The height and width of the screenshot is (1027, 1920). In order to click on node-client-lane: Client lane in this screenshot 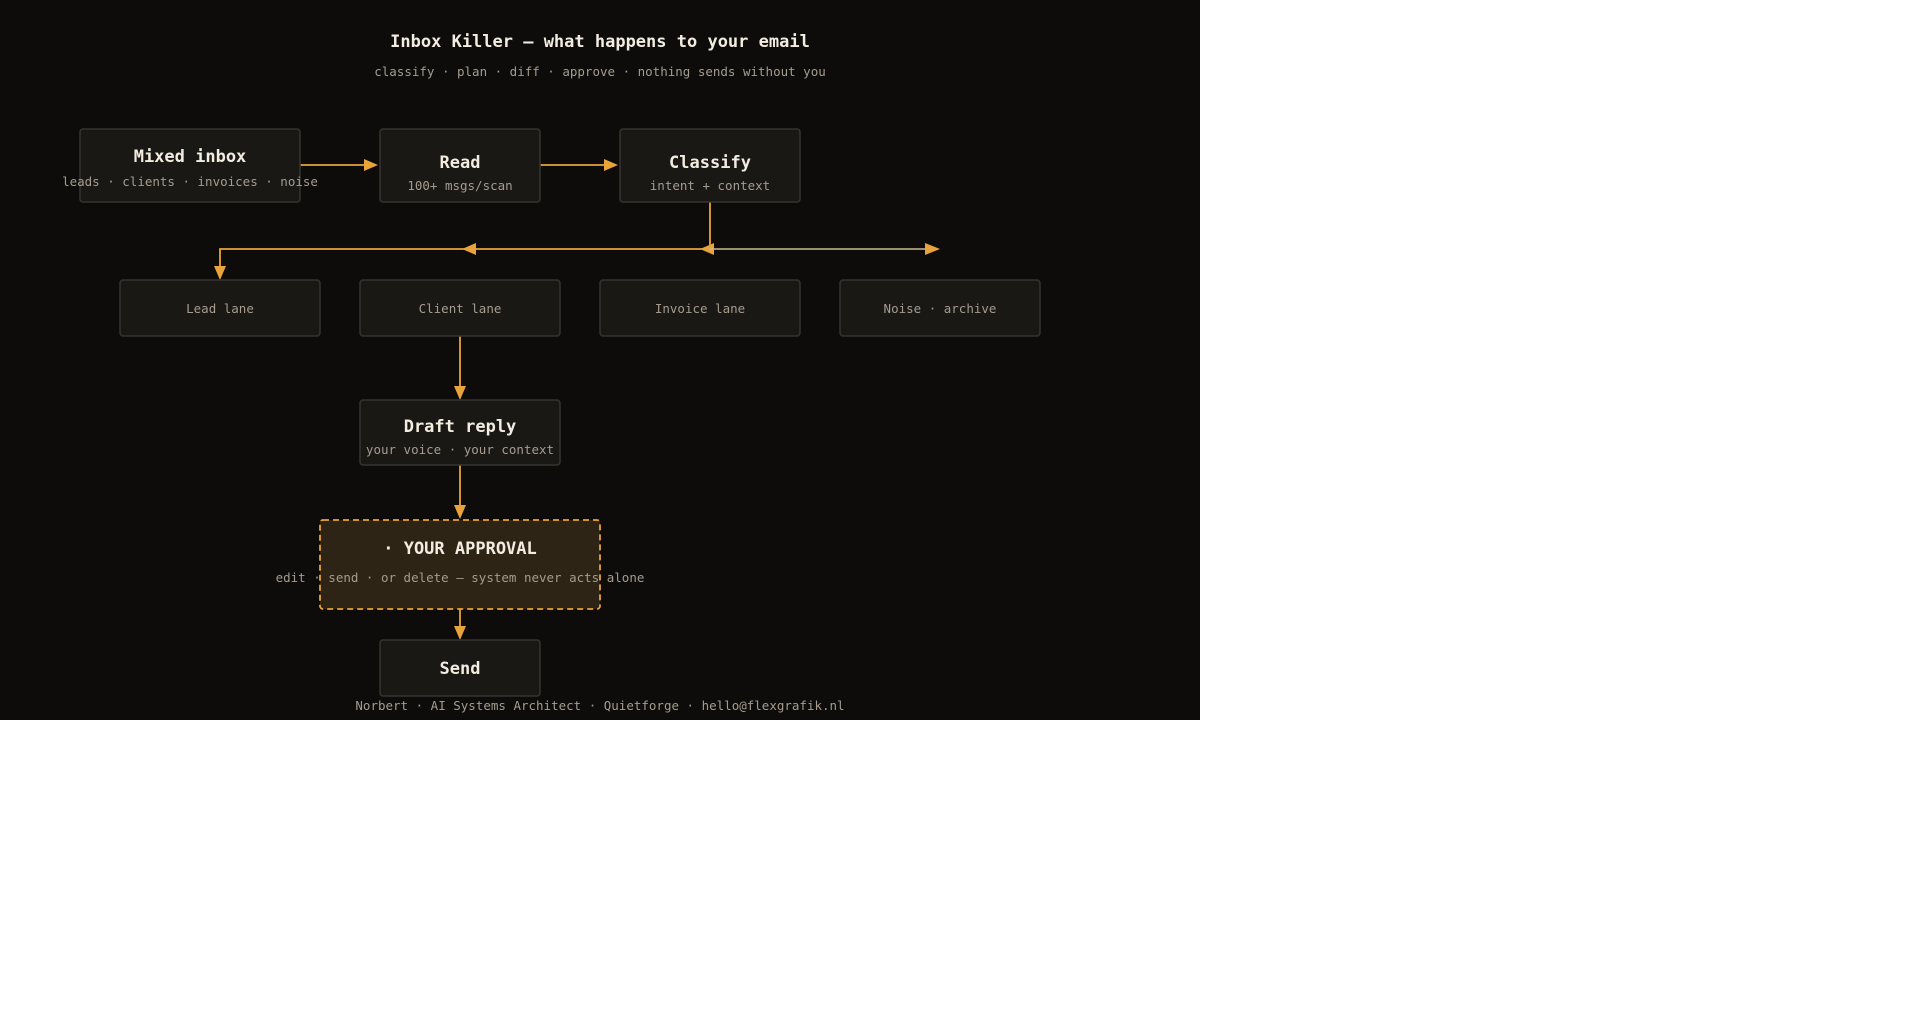, I will do `click(460, 308)`.